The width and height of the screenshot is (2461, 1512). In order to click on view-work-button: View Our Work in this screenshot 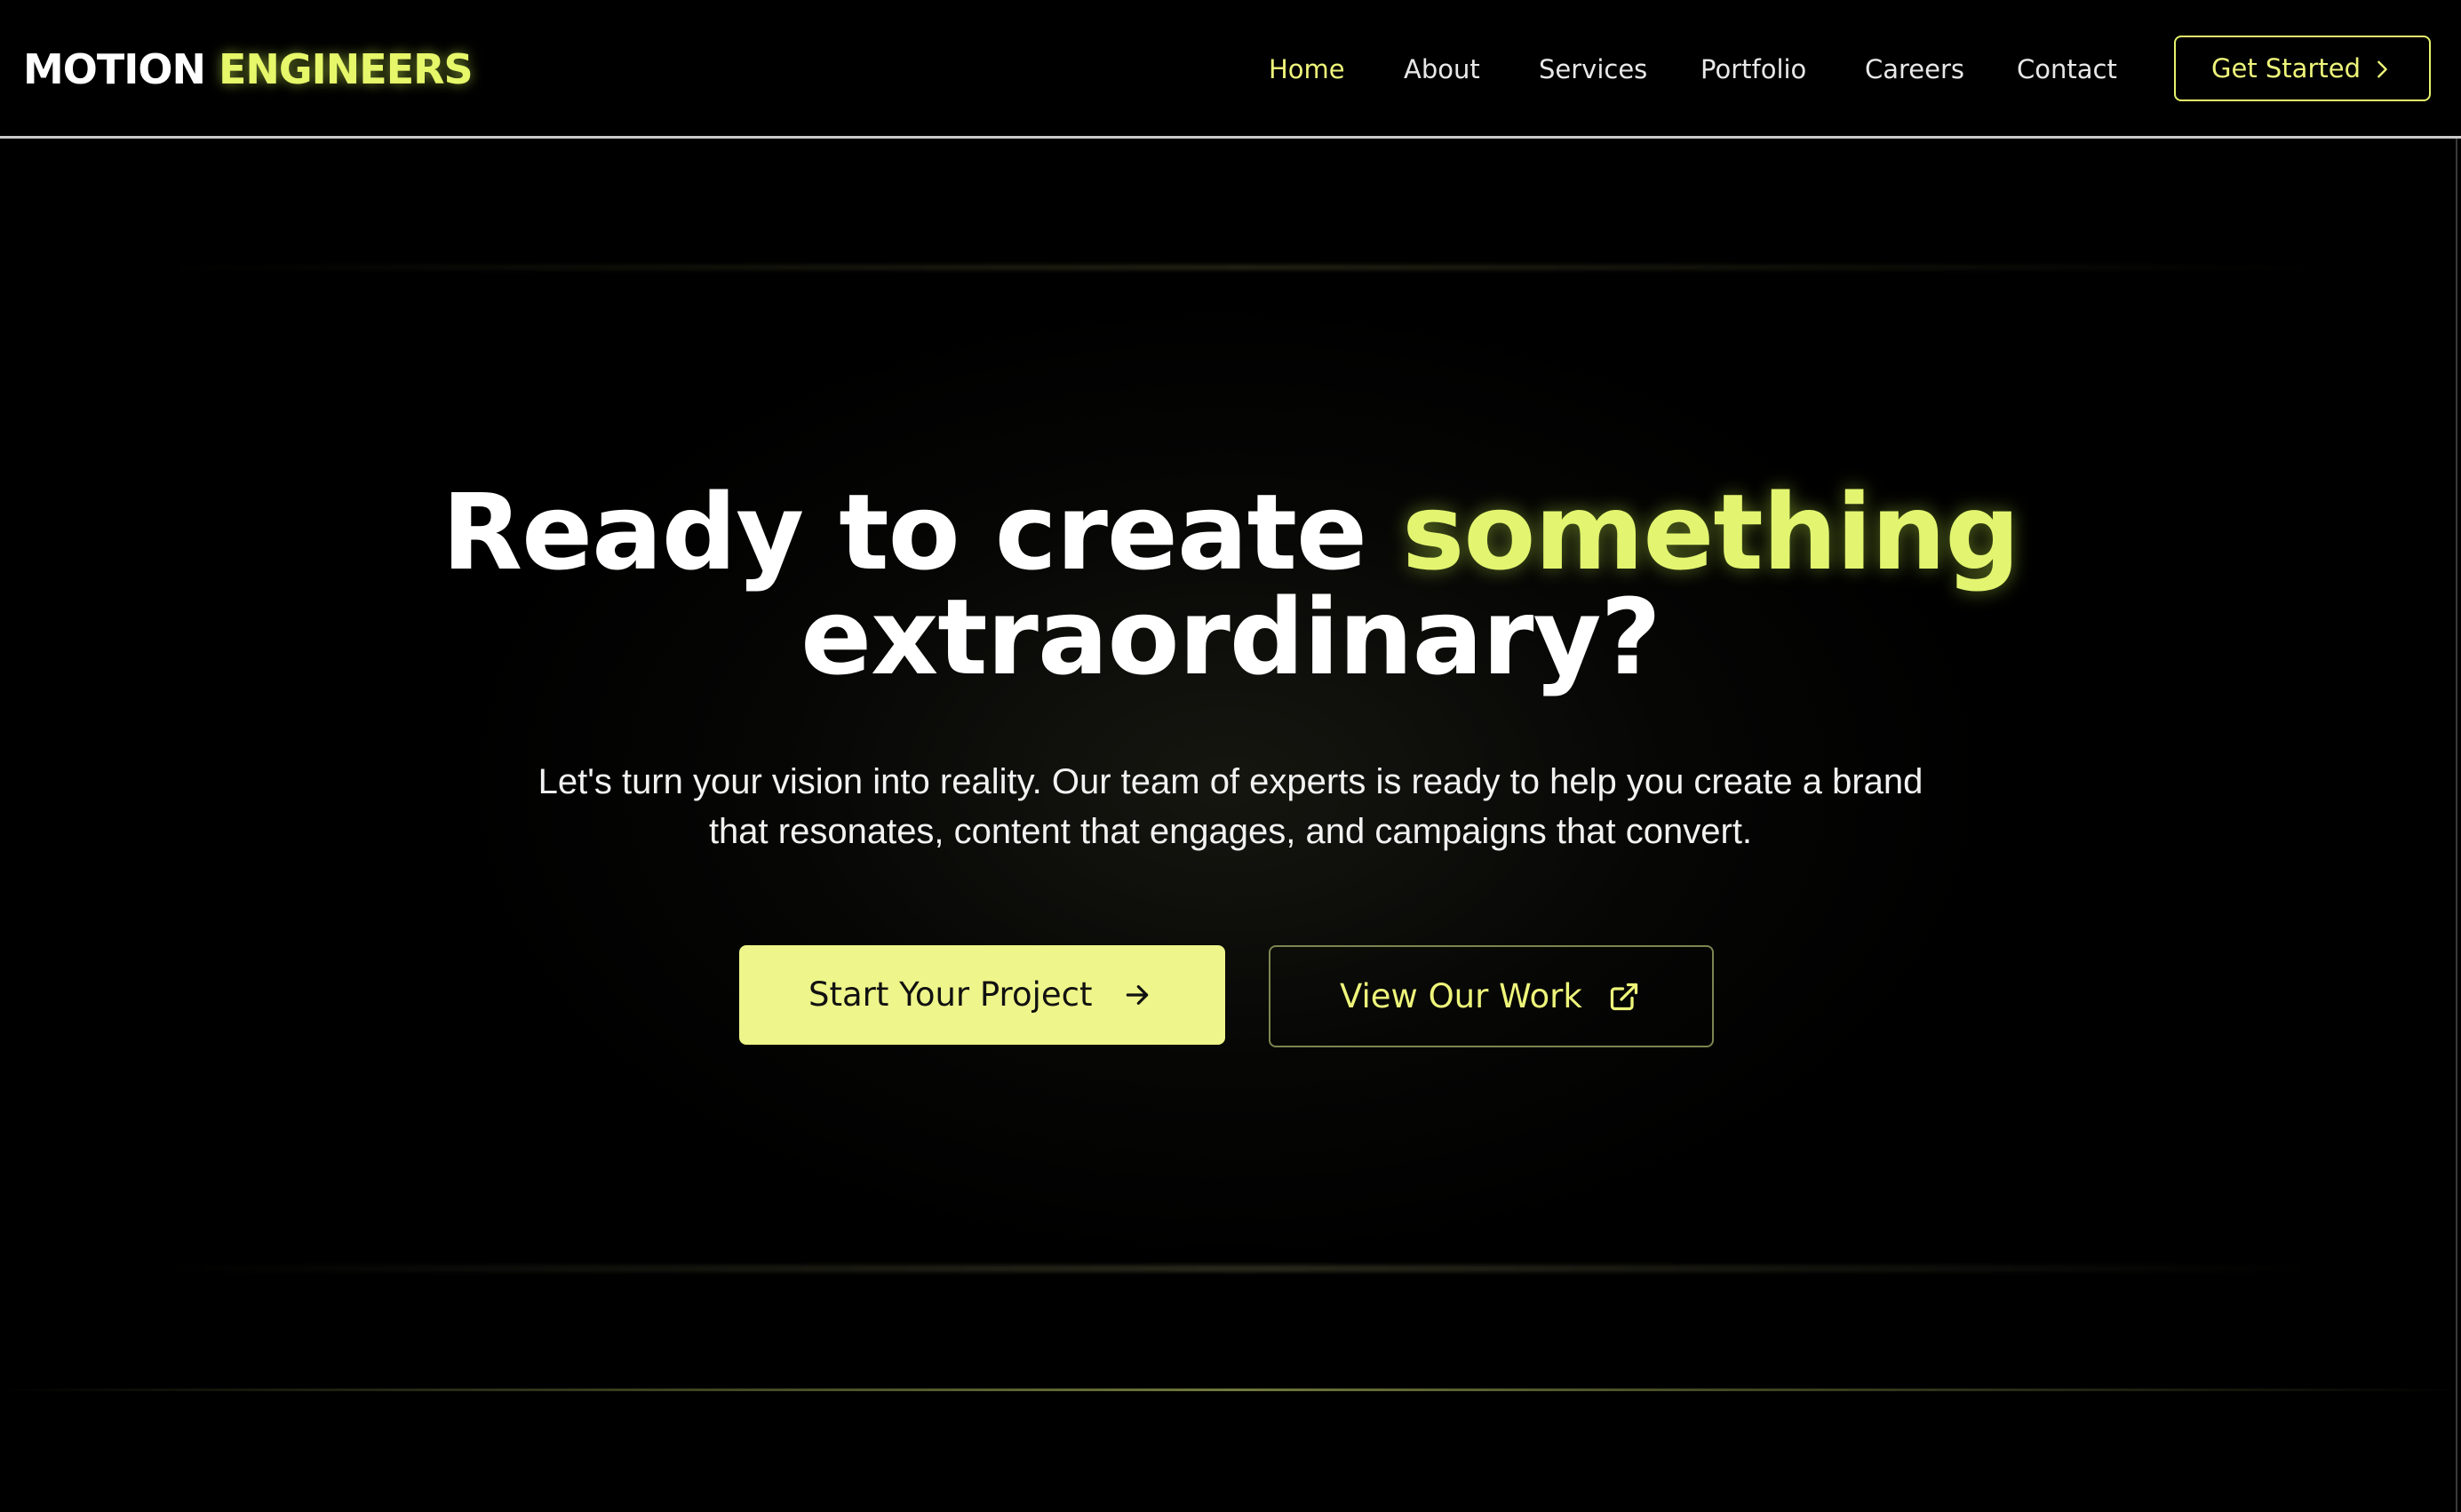, I will do `click(1491, 996)`.